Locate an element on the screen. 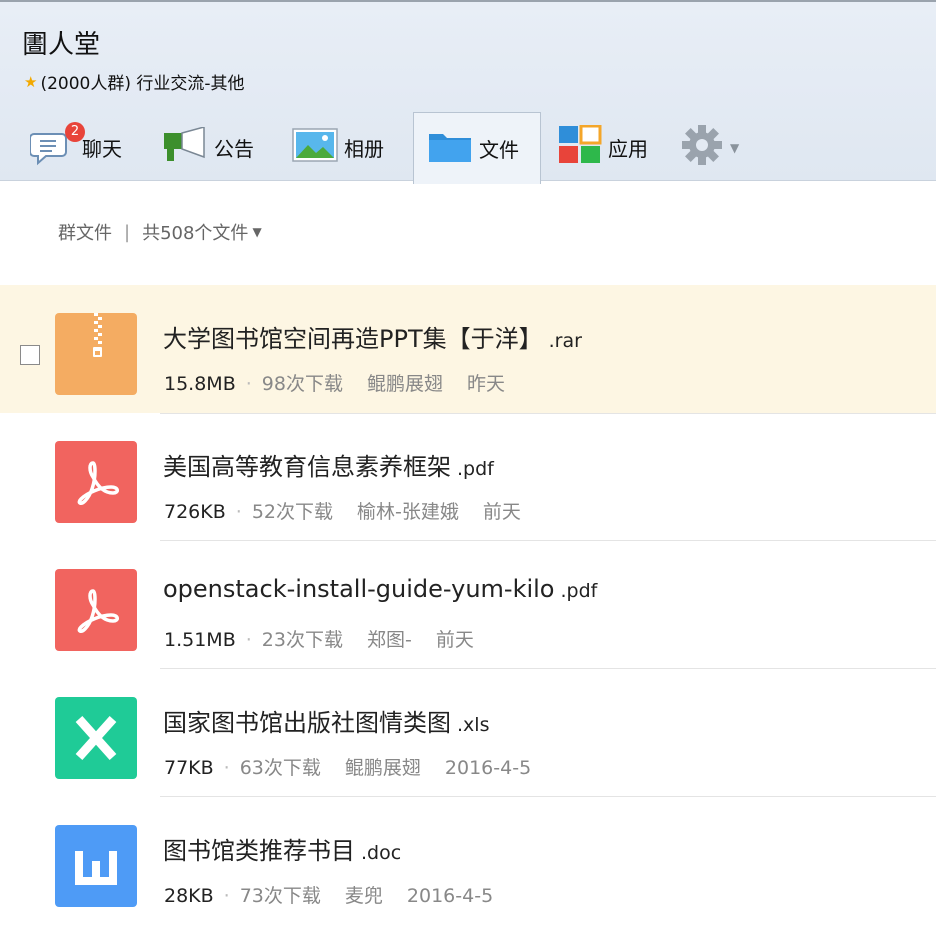 The image size is (936, 925). tab-announcement-label: 公告 is located at coordinates (234, 149).